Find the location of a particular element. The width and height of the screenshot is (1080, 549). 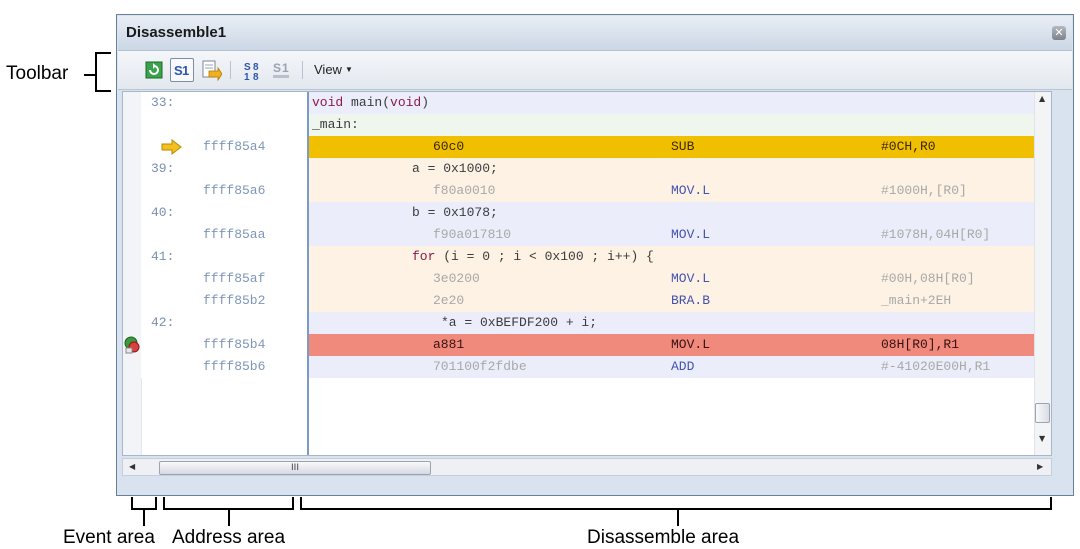

source-text: a = 0x1000; is located at coordinates (455, 168).